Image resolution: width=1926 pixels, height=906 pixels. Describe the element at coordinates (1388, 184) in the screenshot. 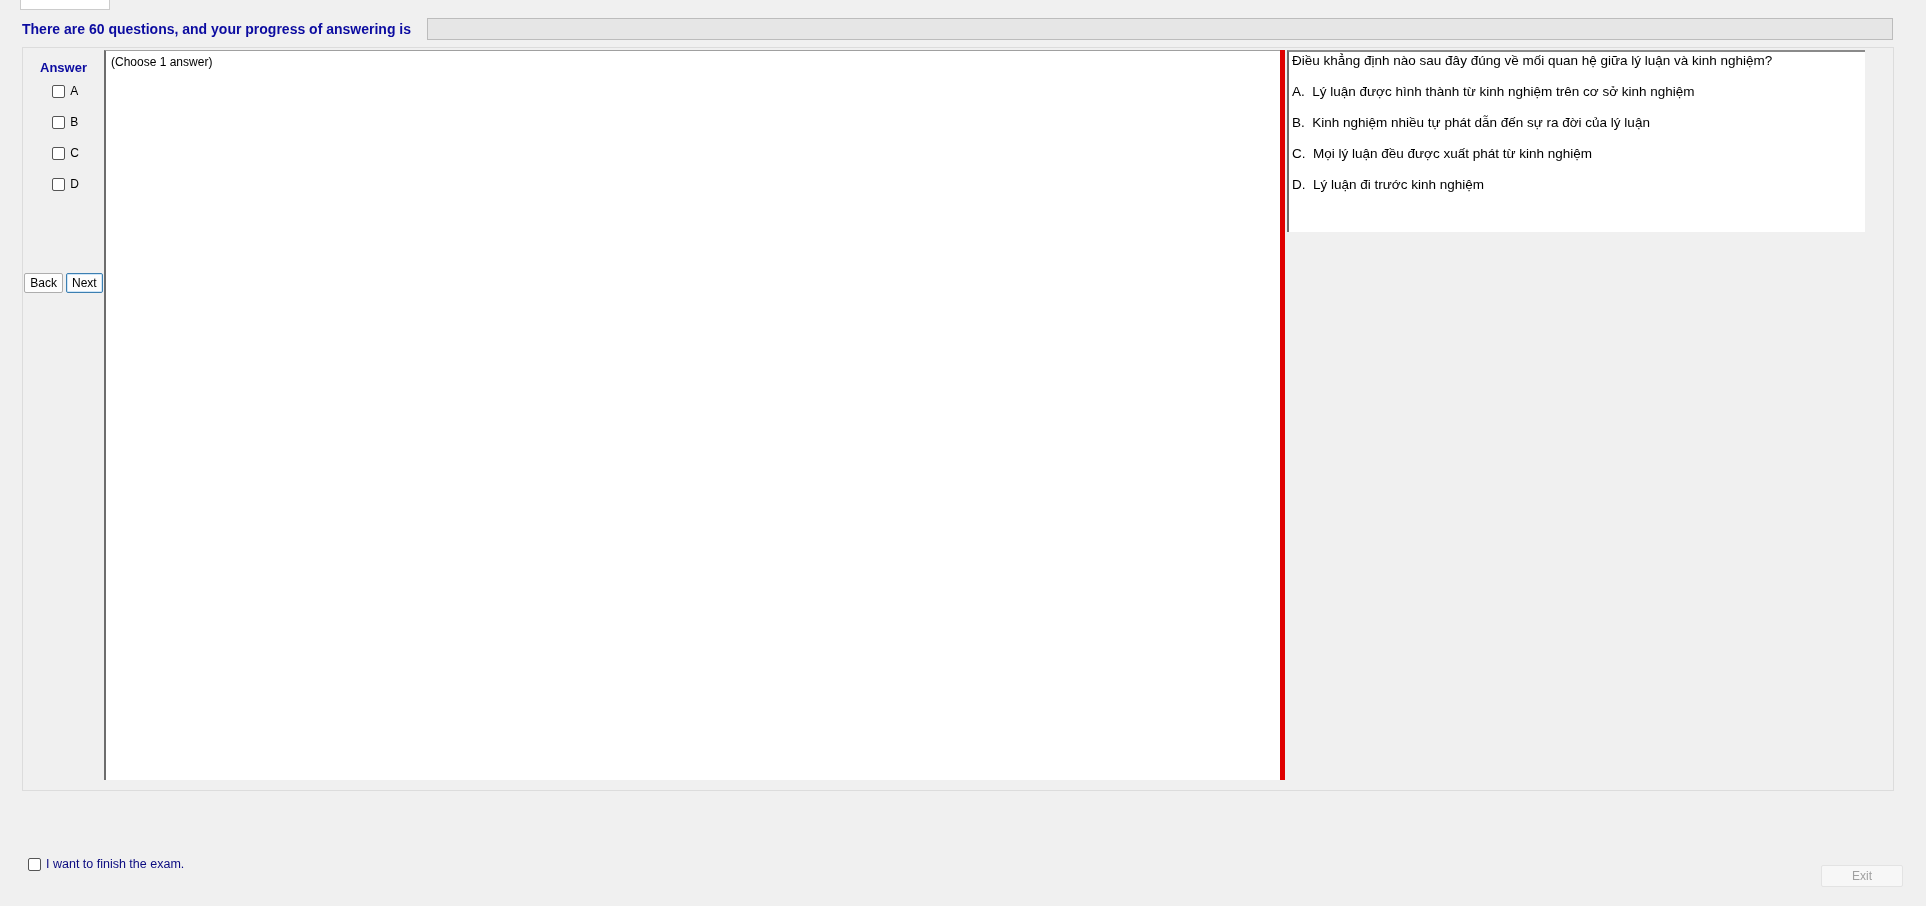

I see `choice-text: D. Lý luận đi trước kinh nghiệm` at that location.